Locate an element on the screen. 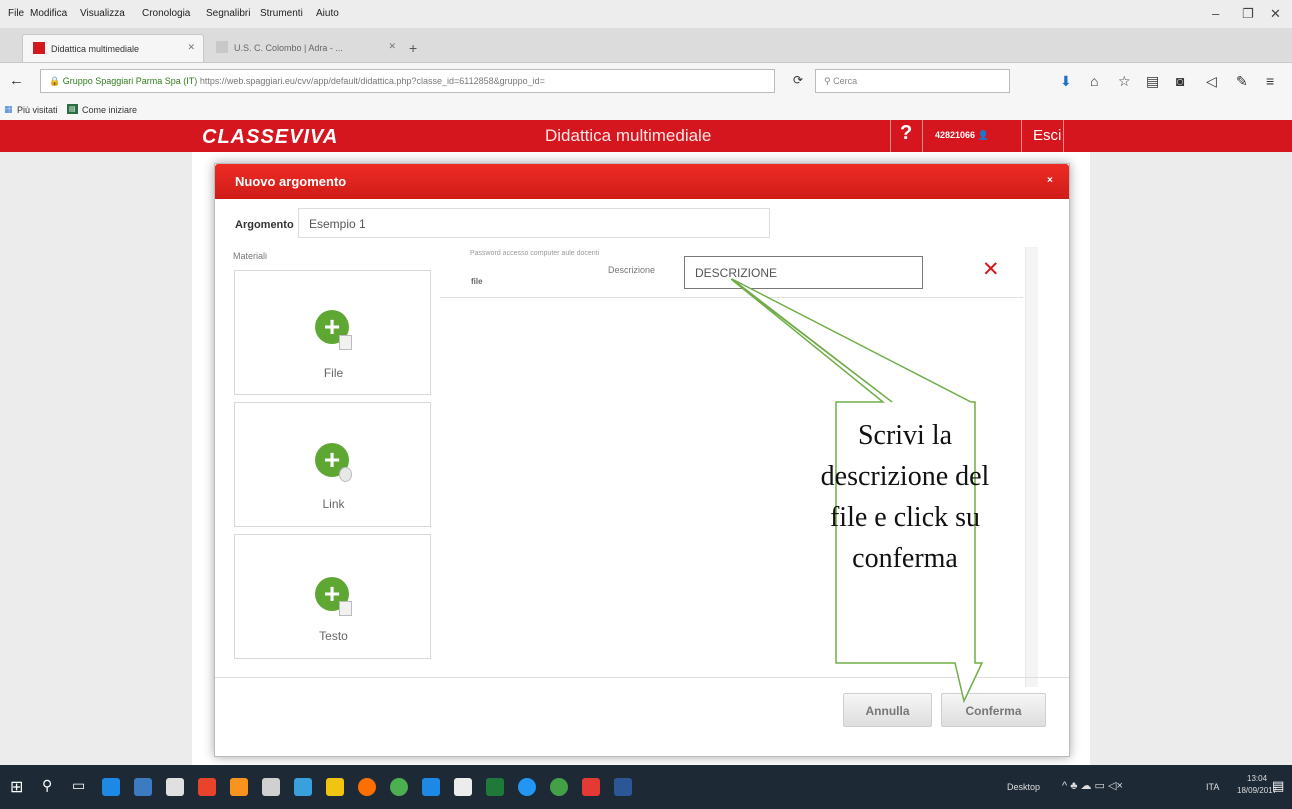 The image size is (1292, 809). task-view-icon: ▭ is located at coordinates (78, 785).